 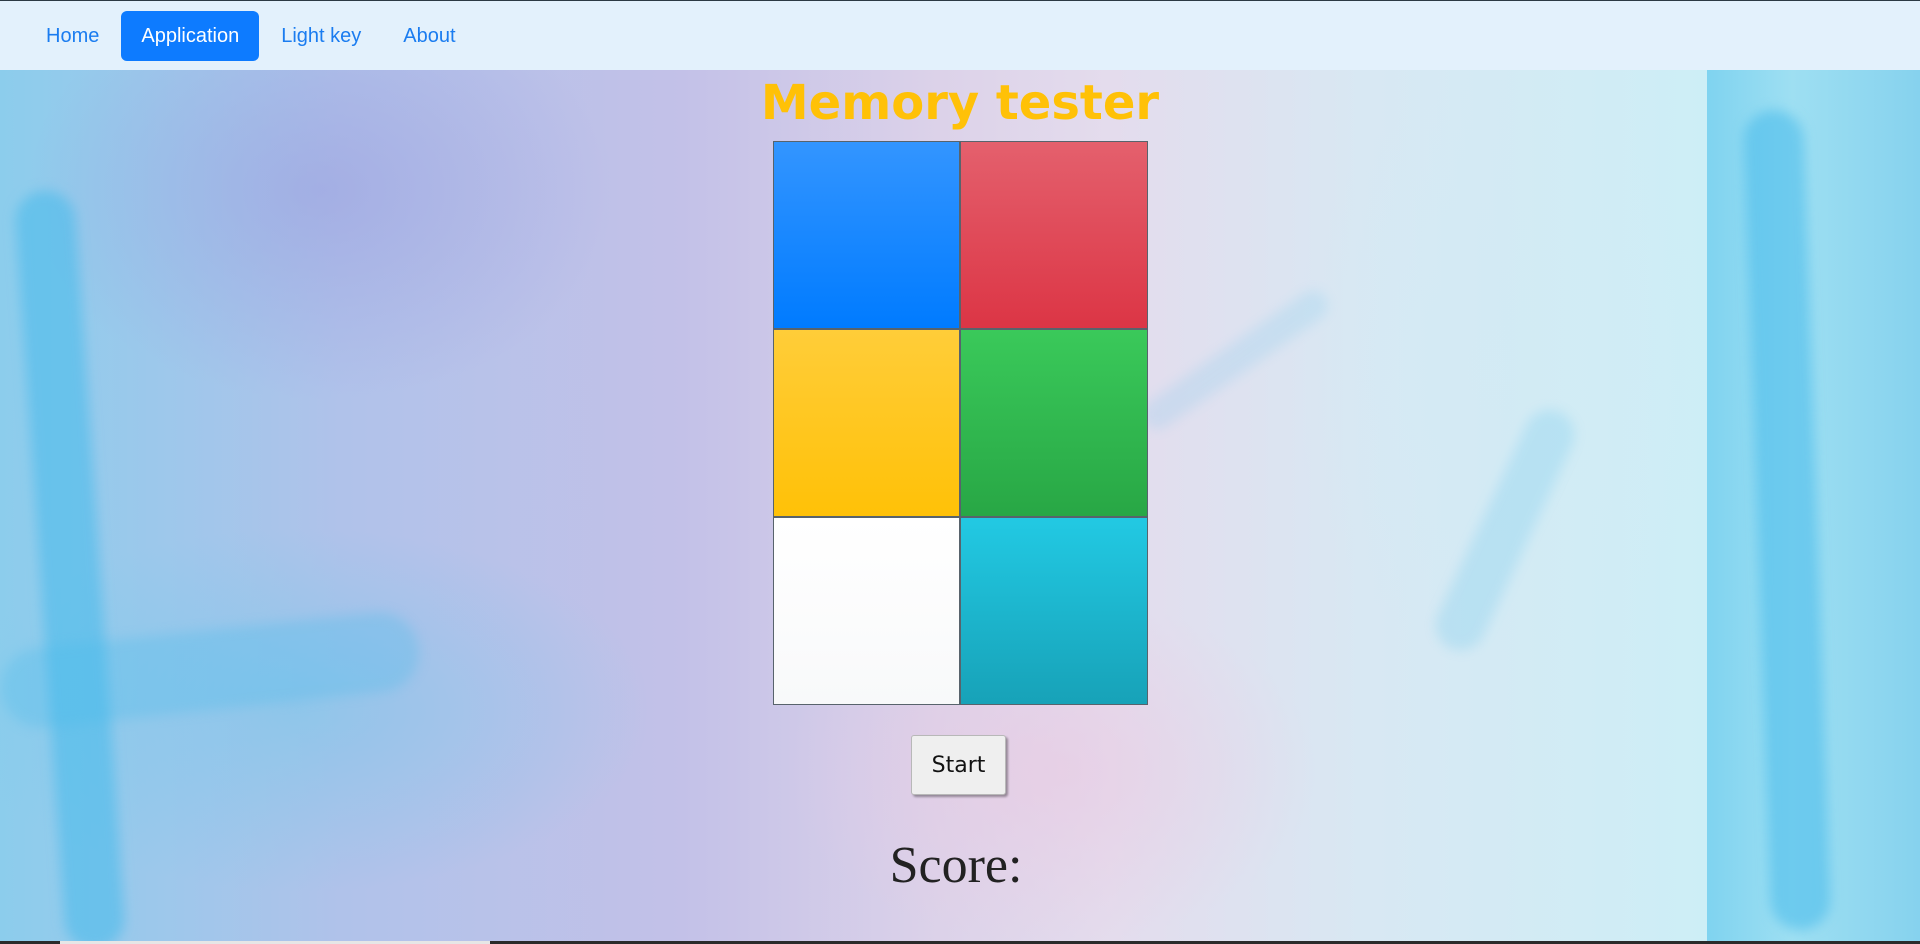 What do you see at coordinates (321, 36) in the screenshot?
I see `nav-light-key: Light key` at bounding box center [321, 36].